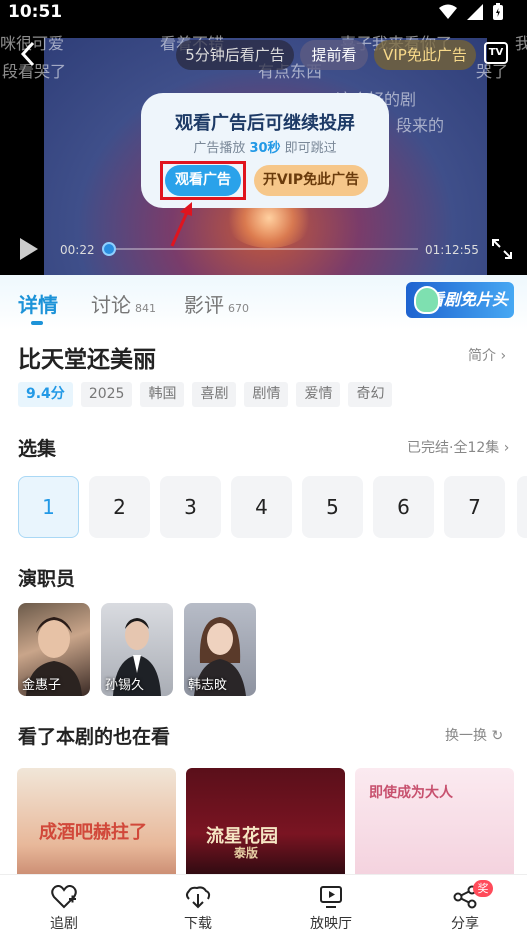 The height and width of the screenshot is (945, 527). Describe the element at coordinates (203, 180) in the screenshot. I see `highlight-box` at that location.